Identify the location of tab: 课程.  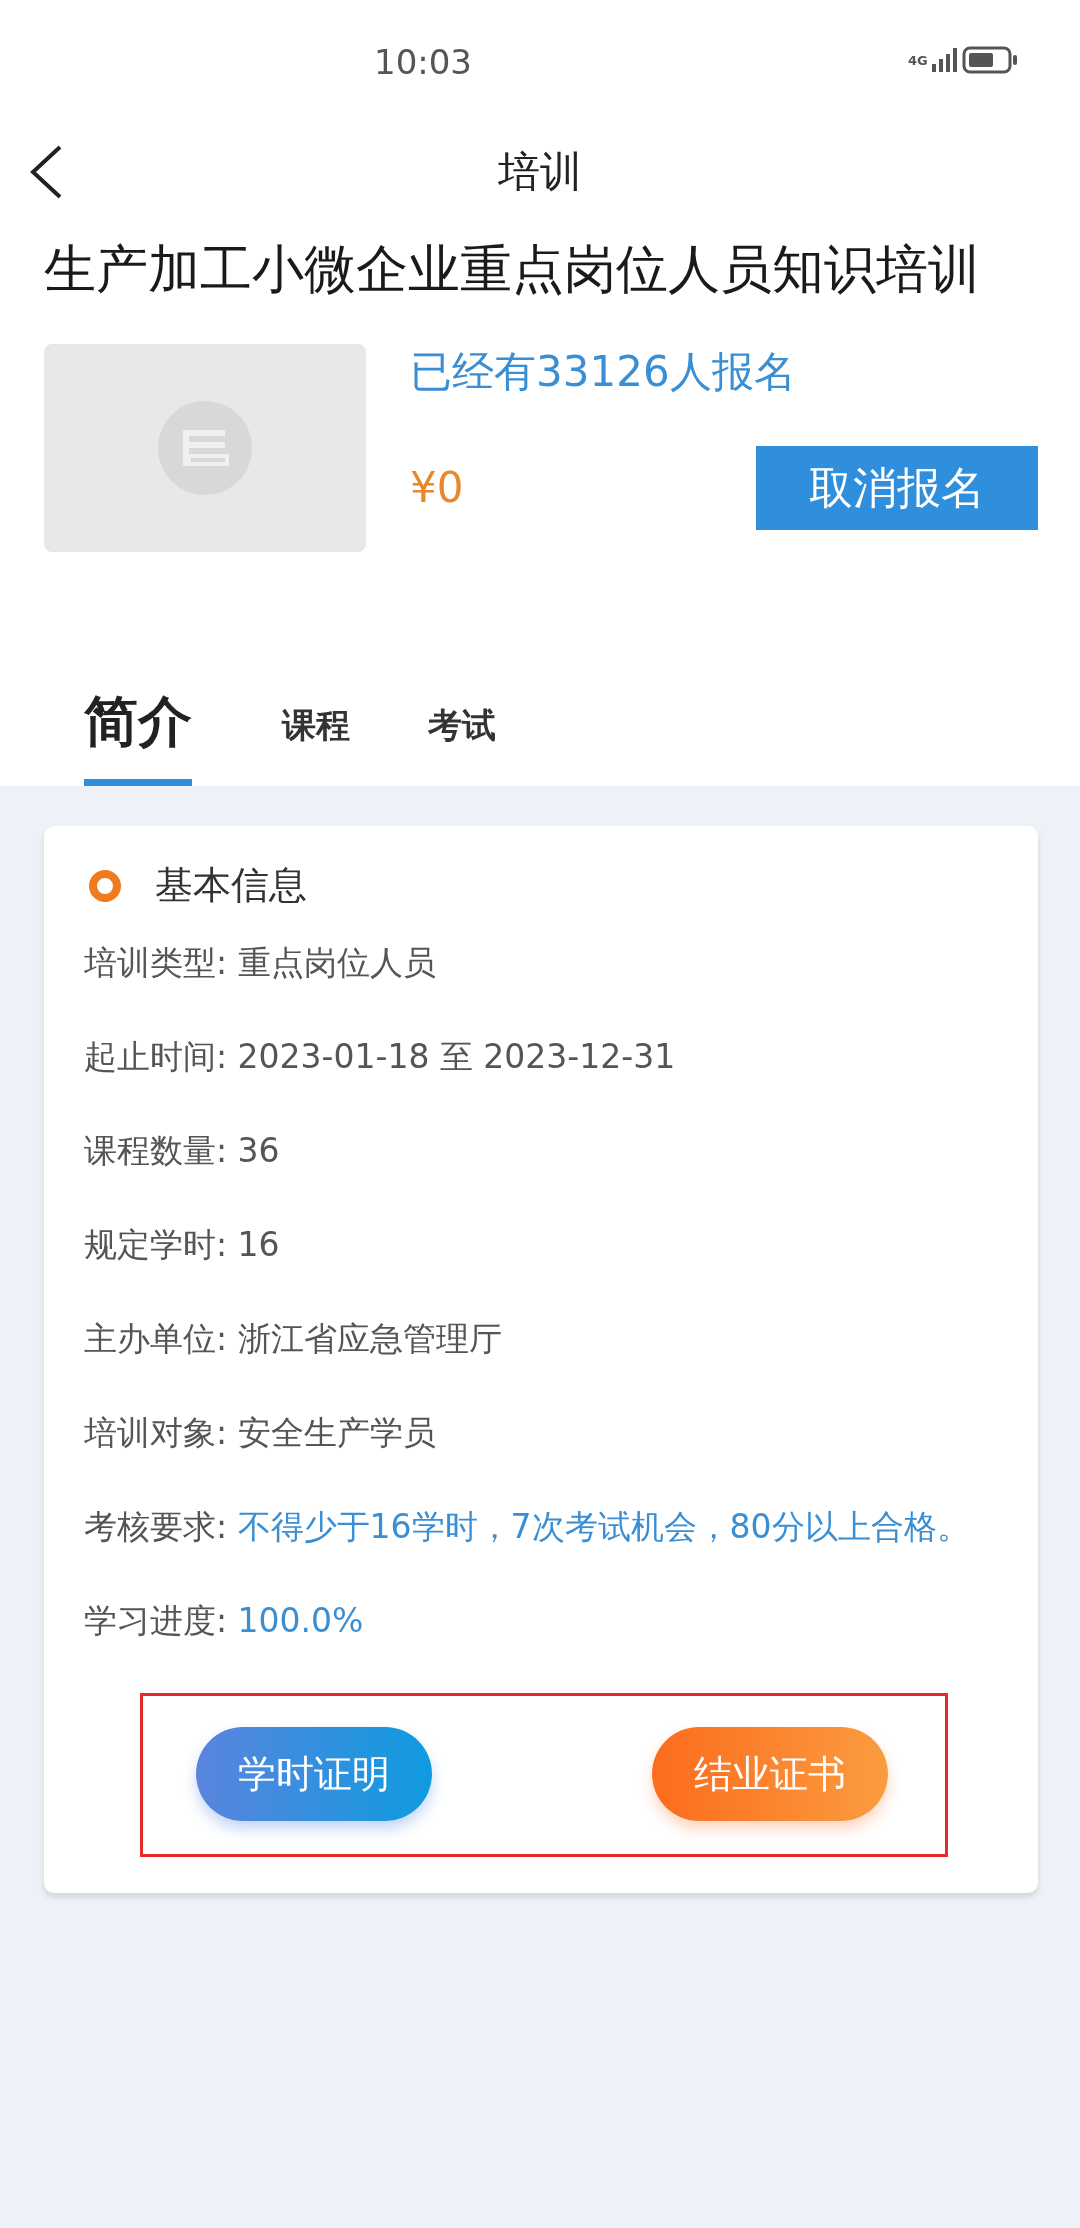
(316, 744).